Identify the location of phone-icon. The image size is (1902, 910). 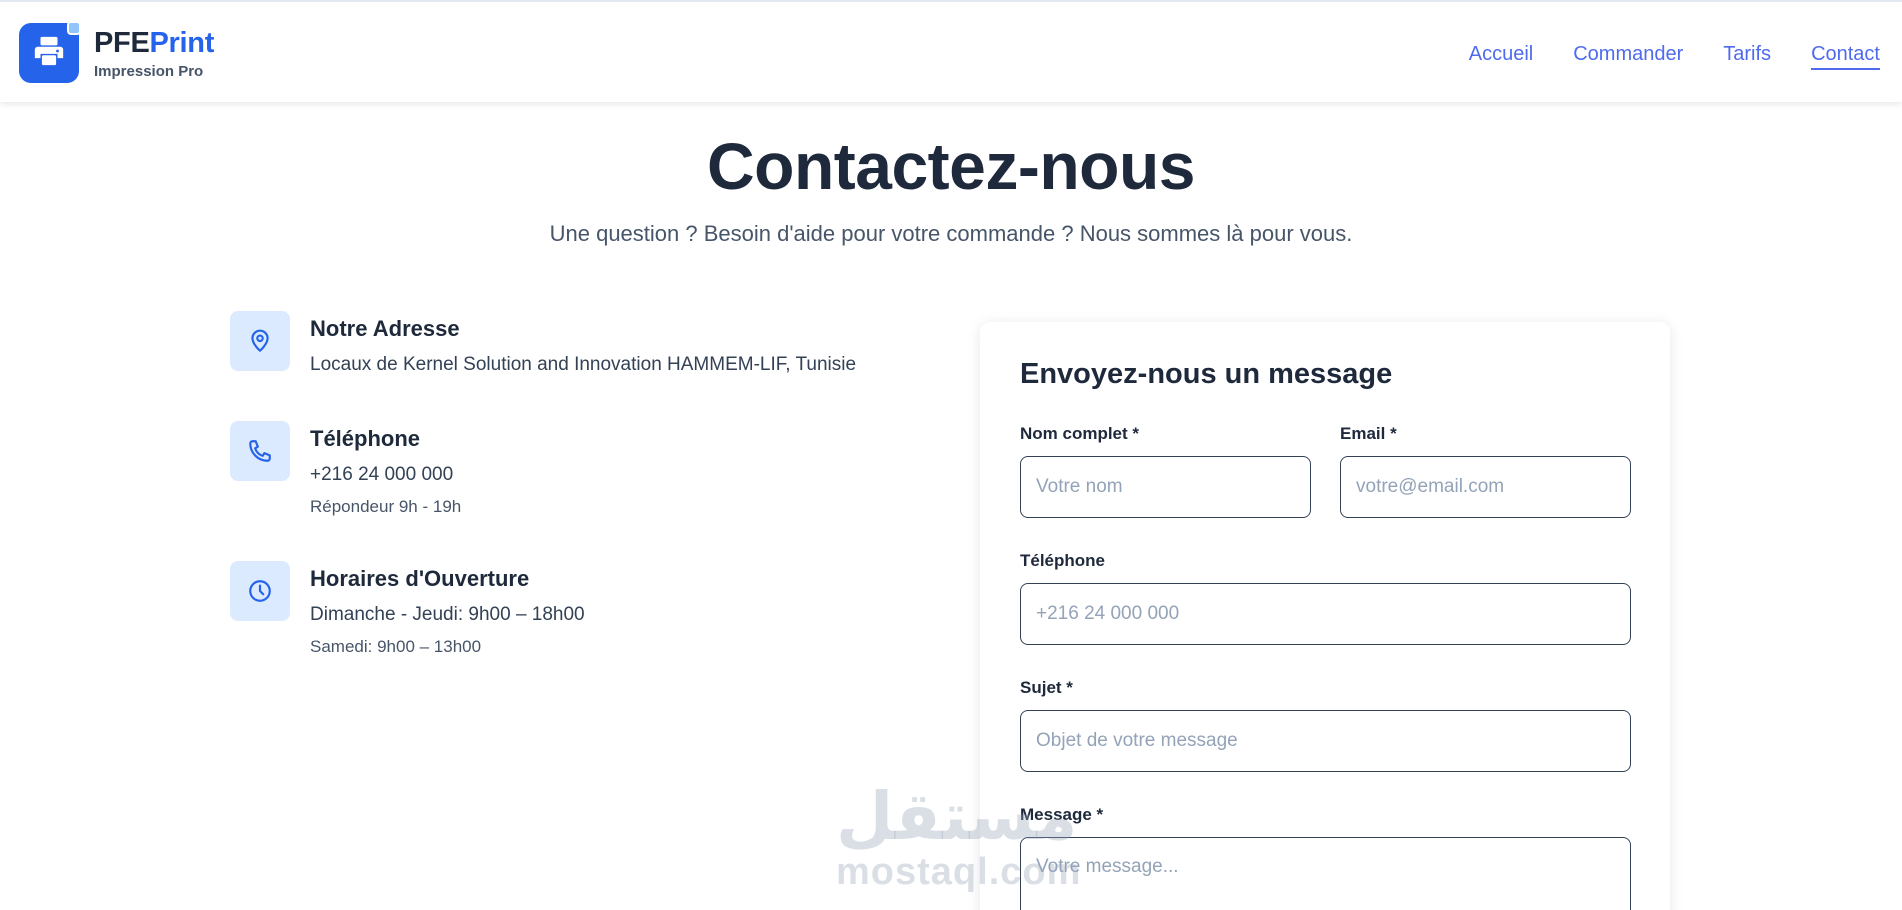
(260, 451).